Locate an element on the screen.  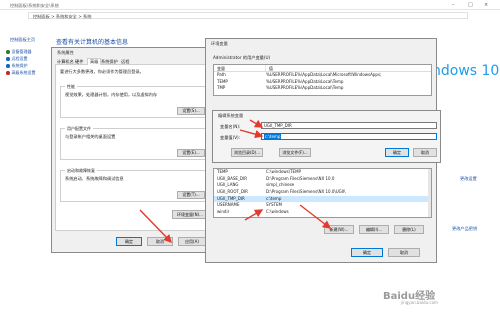
tab-strip: 计算机名 硬件 高级 系统保护 远程 is located at coordinates (133, 62).